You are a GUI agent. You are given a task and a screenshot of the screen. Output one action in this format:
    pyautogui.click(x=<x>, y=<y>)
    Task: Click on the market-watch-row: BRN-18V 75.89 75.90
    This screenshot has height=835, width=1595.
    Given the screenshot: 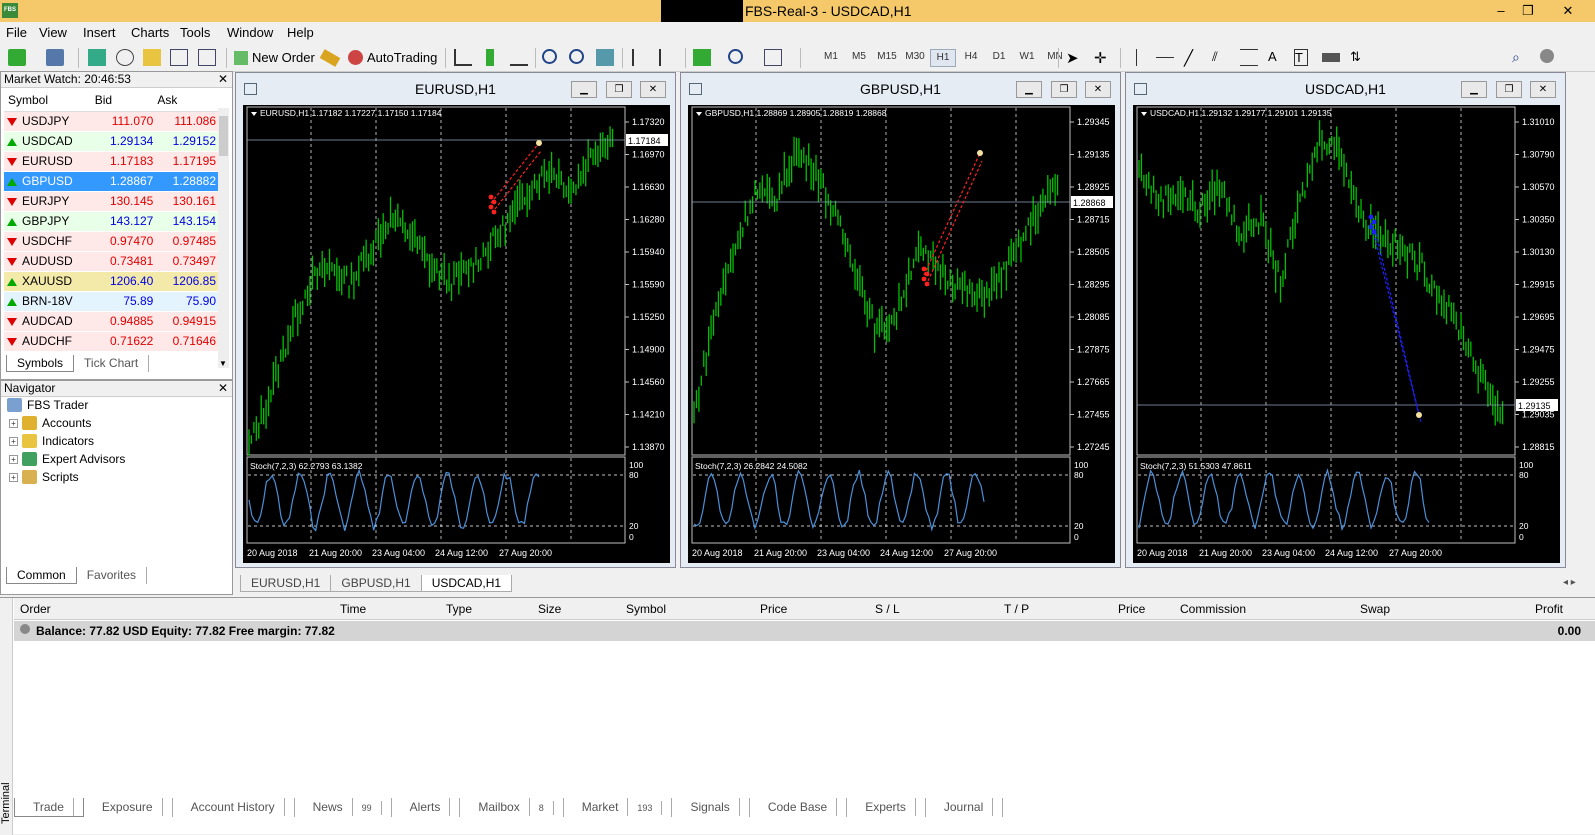 What is the action you would take?
    pyautogui.click(x=112, y=301)
    